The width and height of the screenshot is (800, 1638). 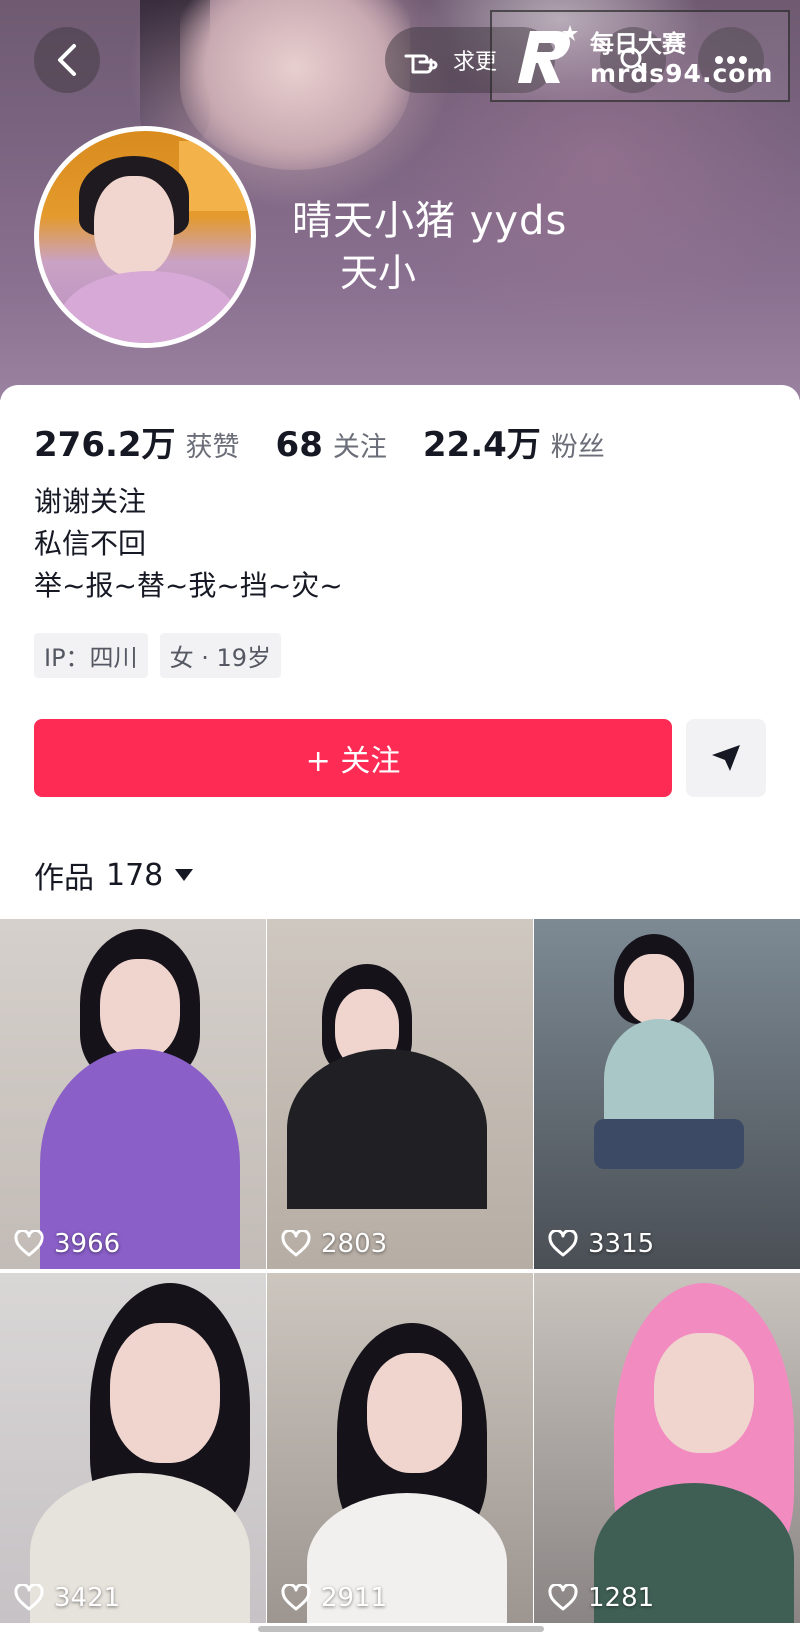 What do you see at coordinates (401, 1629) in the screenshot?
I see `home-indicator` at bounding box center [401, 1629].